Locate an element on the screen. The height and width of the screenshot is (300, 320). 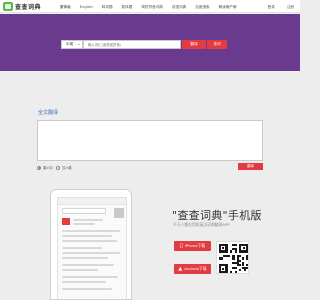
phone-screen is located at coordinates (92, 248).